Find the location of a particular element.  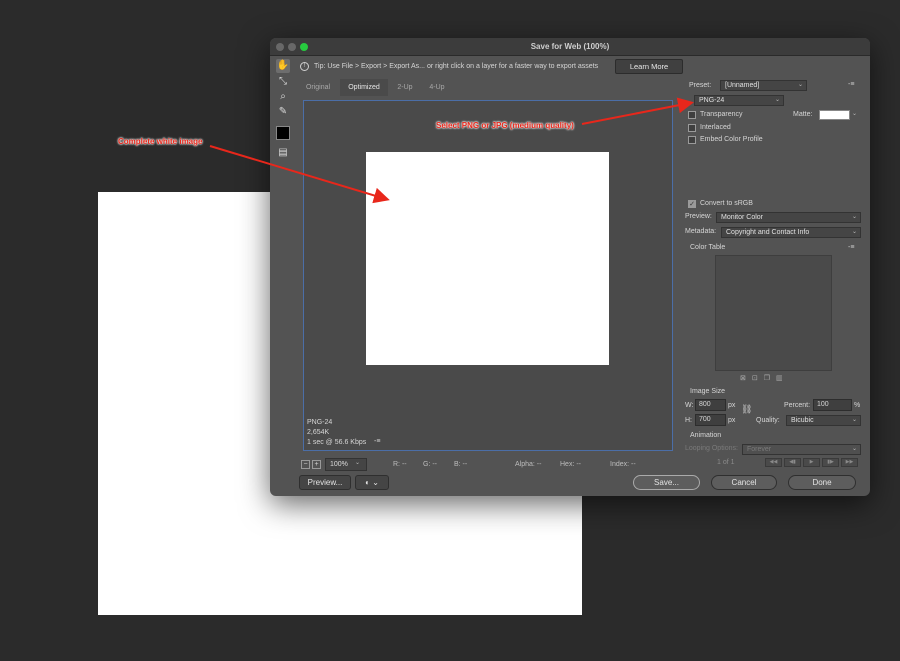

zoom-out-button: − is located at coordinates (305, 464).